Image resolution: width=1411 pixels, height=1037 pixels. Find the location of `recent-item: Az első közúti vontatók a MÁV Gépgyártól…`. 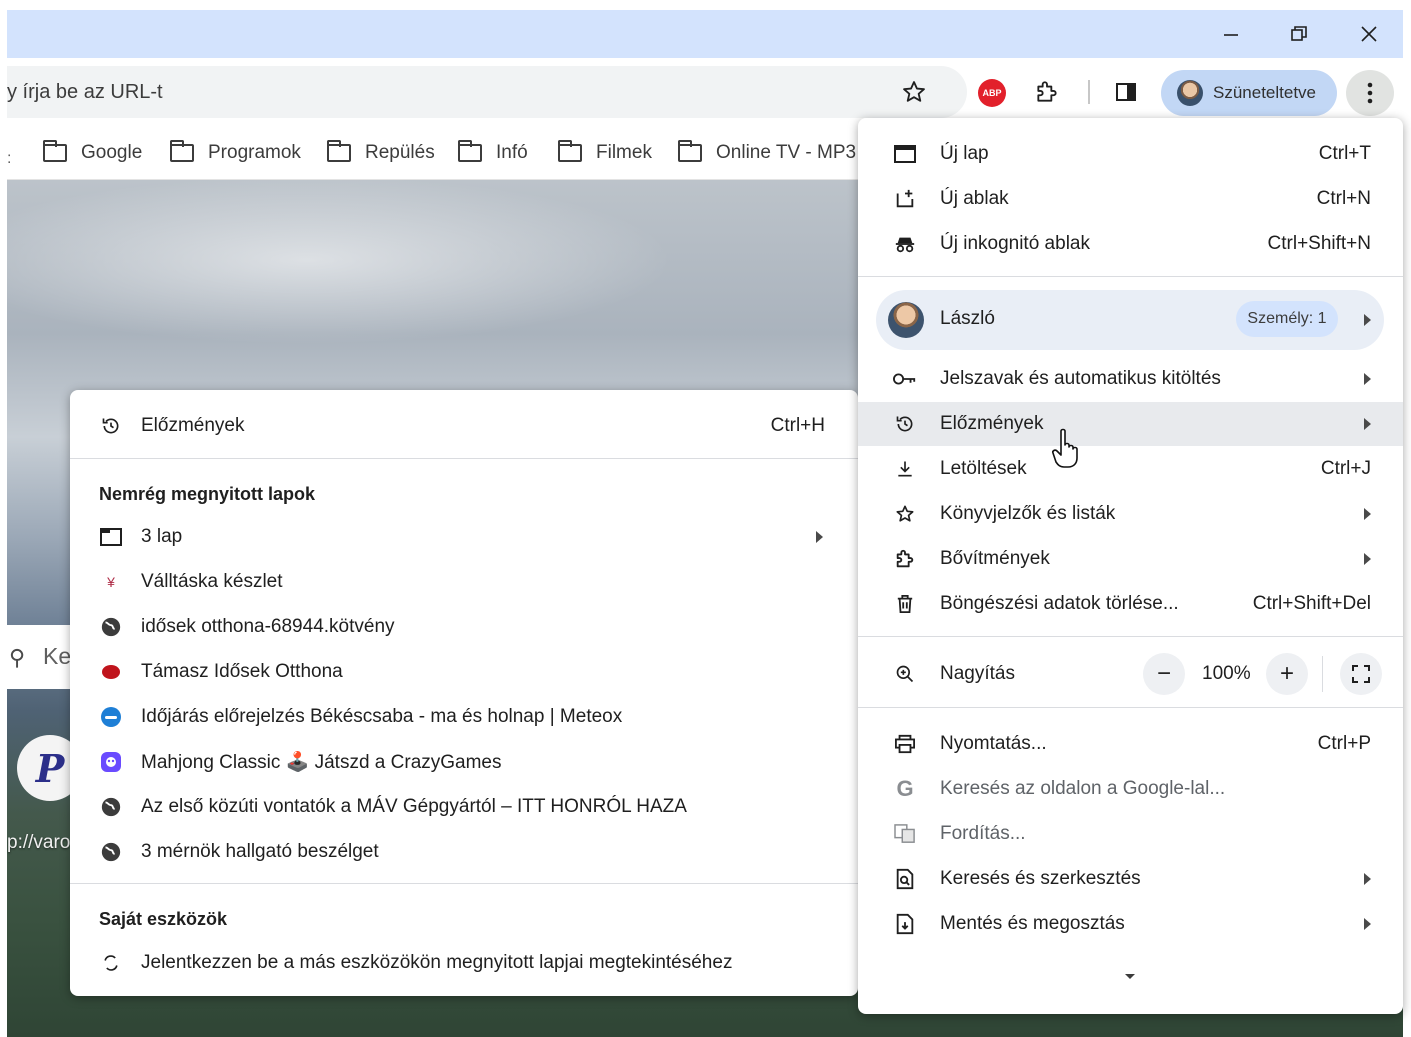

recent-item: Az első közúti vontatók a MÁV Gépgyártól… is located at coordinates (464, 807).